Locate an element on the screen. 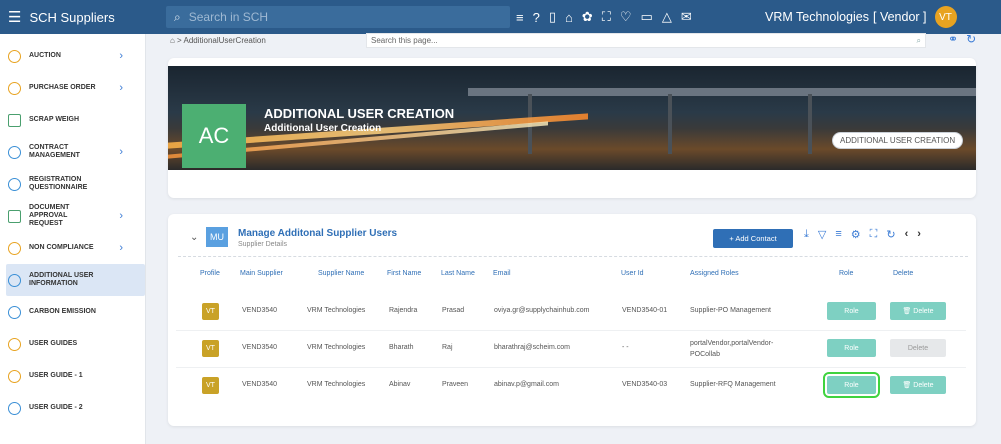  row-divider is located at coordinates (571, 367).